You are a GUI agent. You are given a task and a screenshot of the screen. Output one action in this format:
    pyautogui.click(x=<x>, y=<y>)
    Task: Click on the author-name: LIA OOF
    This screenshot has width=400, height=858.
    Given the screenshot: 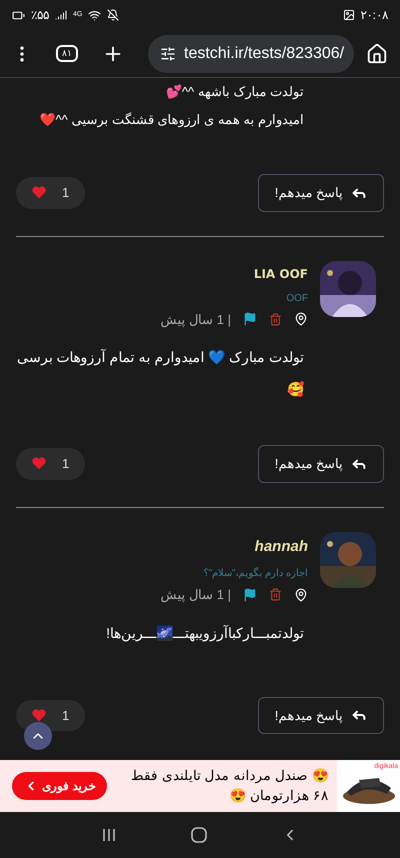 What is the action you would take?
    pyautogui.click(x=234, y=273)
    